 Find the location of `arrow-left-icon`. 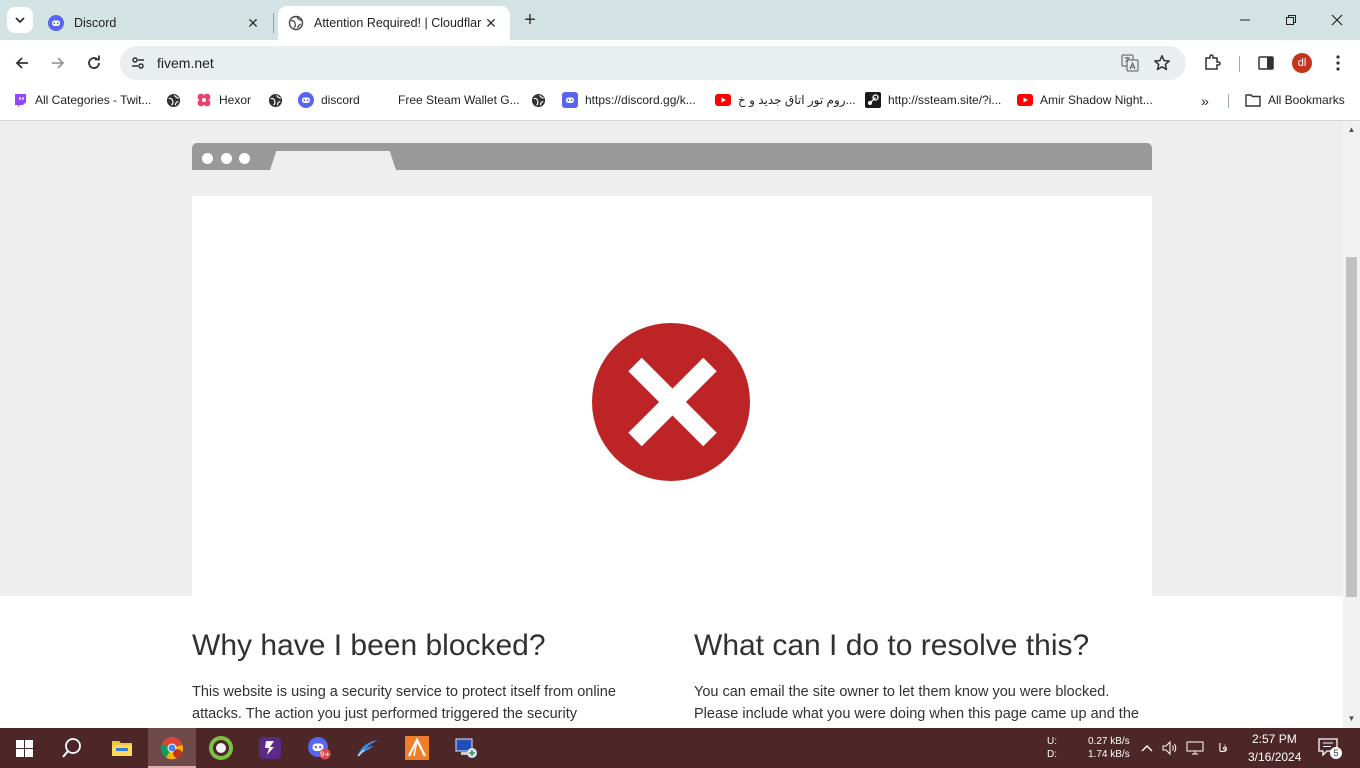

arrow-left-icon is located at coordinates (21, 63).